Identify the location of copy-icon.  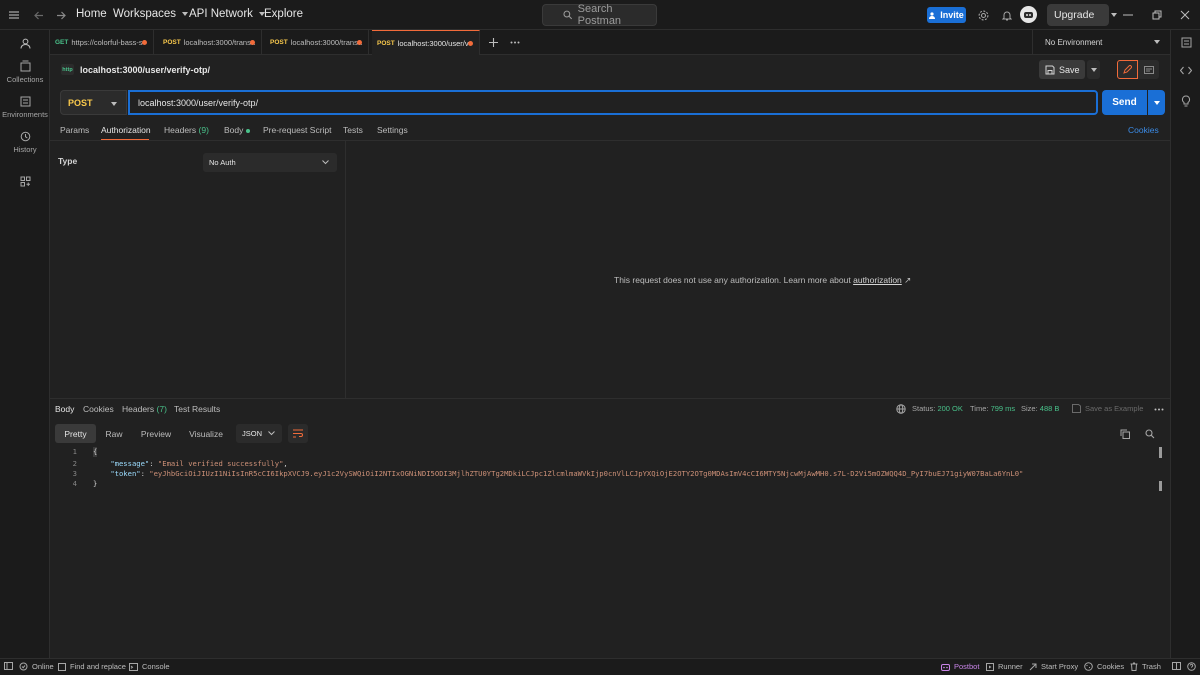
(1125, 434).